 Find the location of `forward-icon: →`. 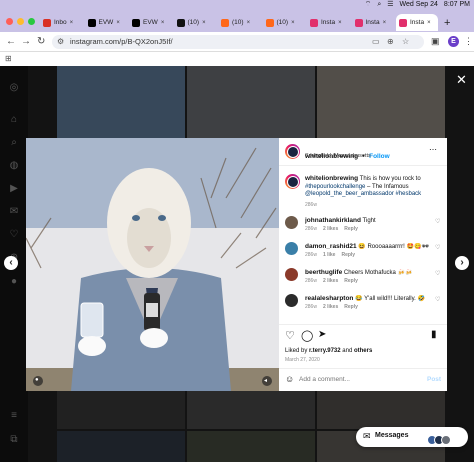

forward-icon: → is located at coordinates (26, 41).